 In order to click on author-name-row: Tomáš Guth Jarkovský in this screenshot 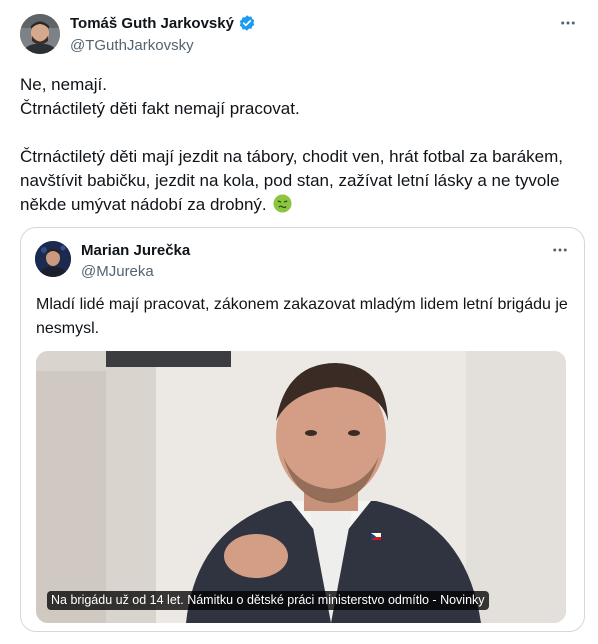, I will do `click(163, 23)`.